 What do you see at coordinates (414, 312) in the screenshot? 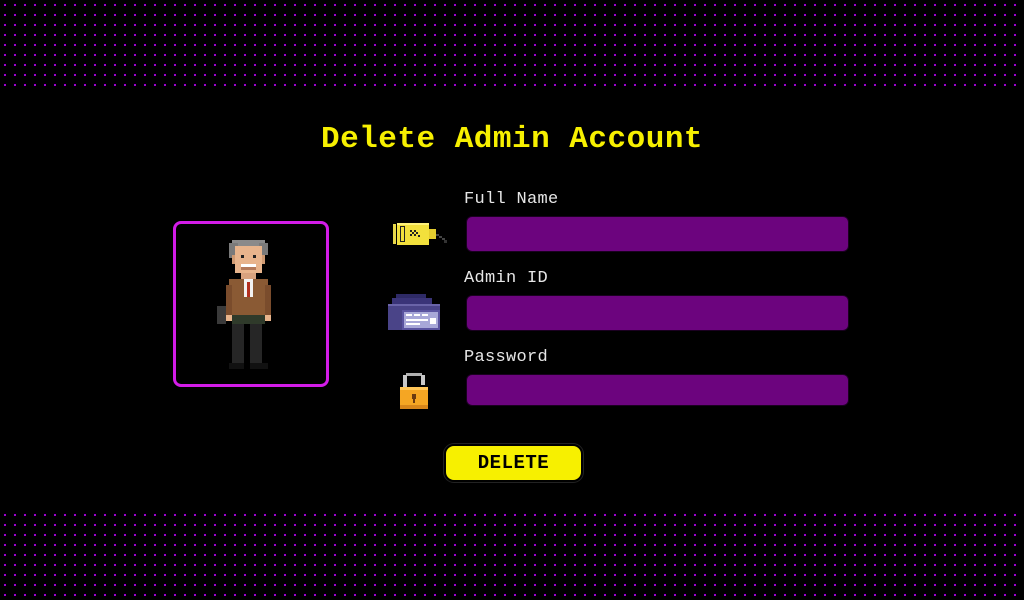
I see `id-card-icon` at bounding box center [414, 312].